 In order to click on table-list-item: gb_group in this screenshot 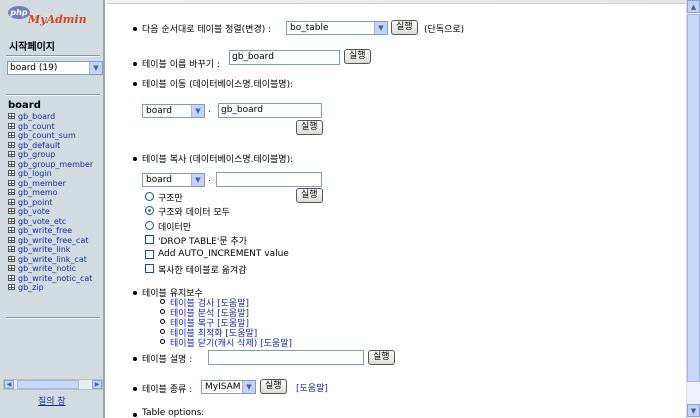, I will do `click(50, 155)`.